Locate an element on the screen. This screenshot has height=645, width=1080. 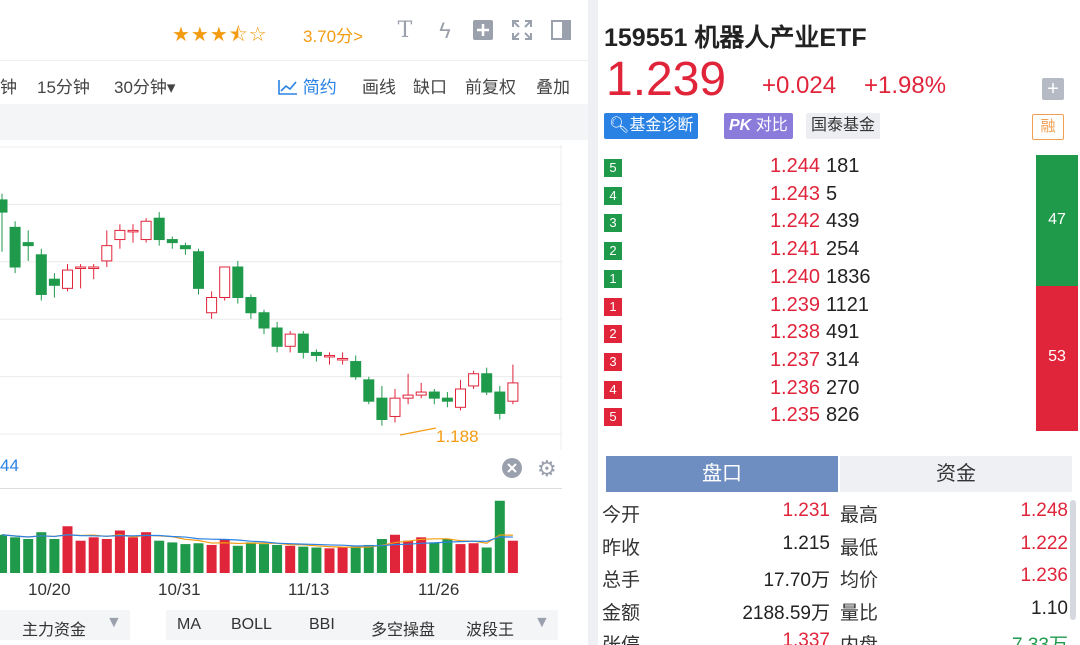
bid-row: 2 1.238 491 is located at coordinates (814, 334).